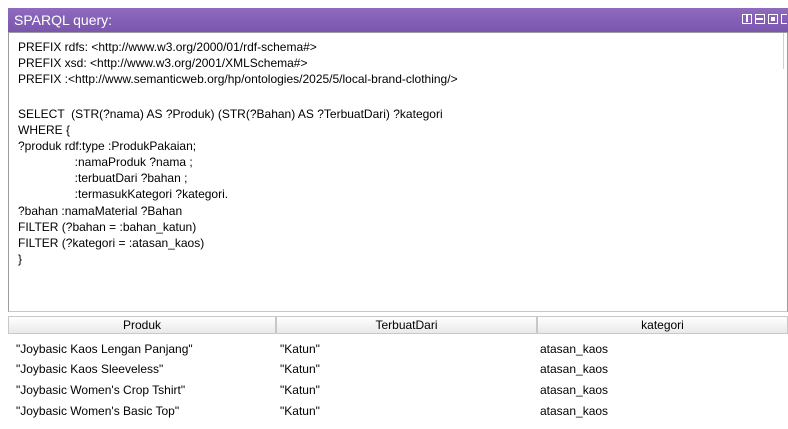 The height and width of the screenshot is (429, 788). What do you see at coordinates (773, 19) in the screenshot?
I see `maximize-icon` at bounding box center [773, 19].